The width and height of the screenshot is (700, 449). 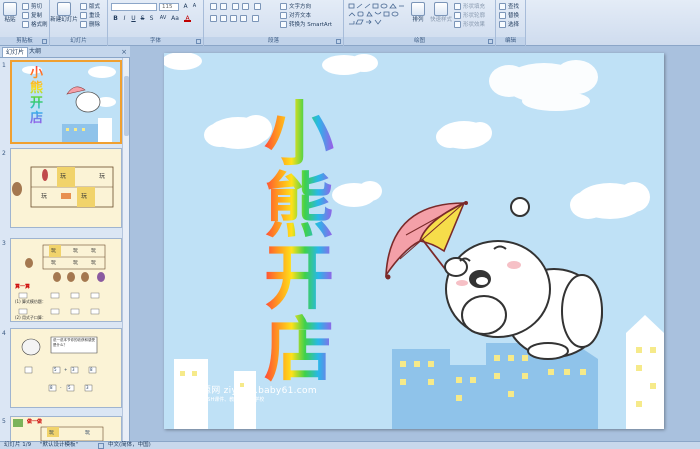 What do you see at coordinates (90, 24) in the screenshot?
I see `delete-slide-button: 删除` at bounding box center [90, 24].